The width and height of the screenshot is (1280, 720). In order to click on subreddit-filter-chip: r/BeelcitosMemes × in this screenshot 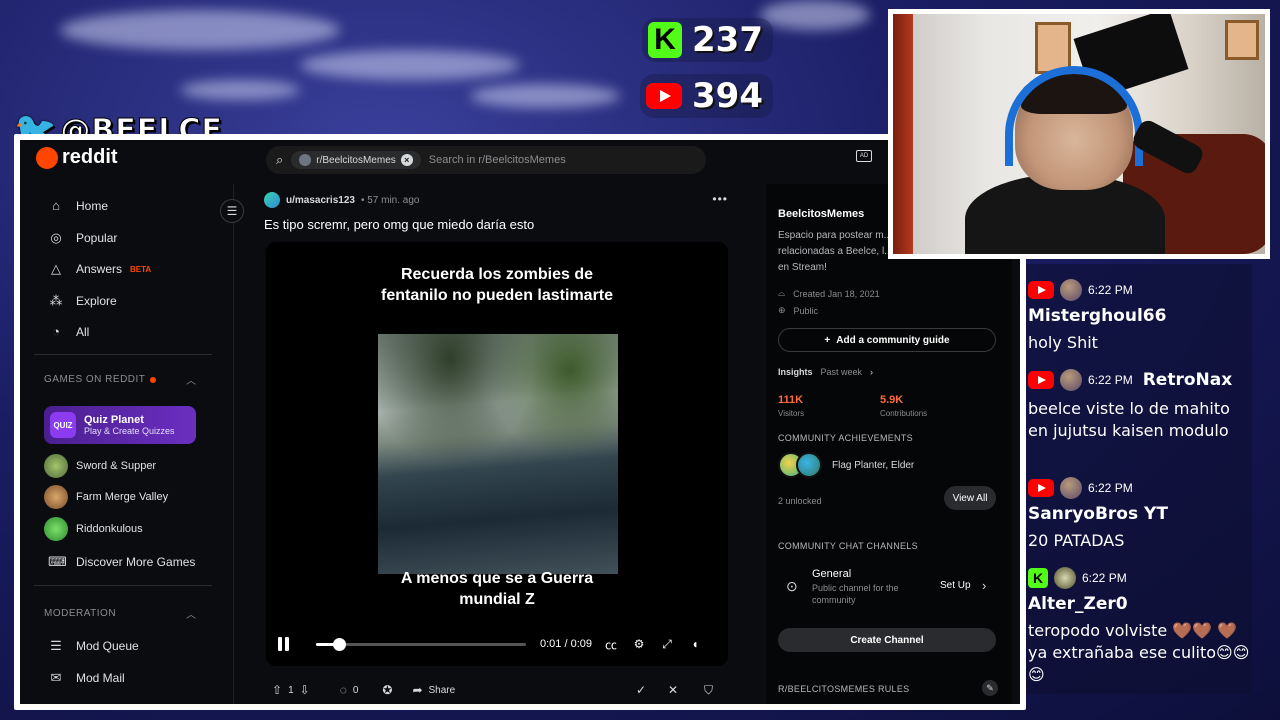, I will do `click(356, 160)`.